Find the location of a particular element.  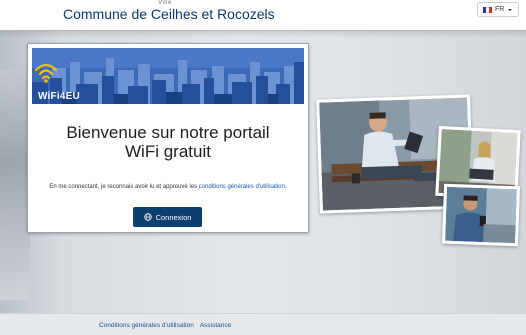

globe-icon is located at coordinates (147, 217).